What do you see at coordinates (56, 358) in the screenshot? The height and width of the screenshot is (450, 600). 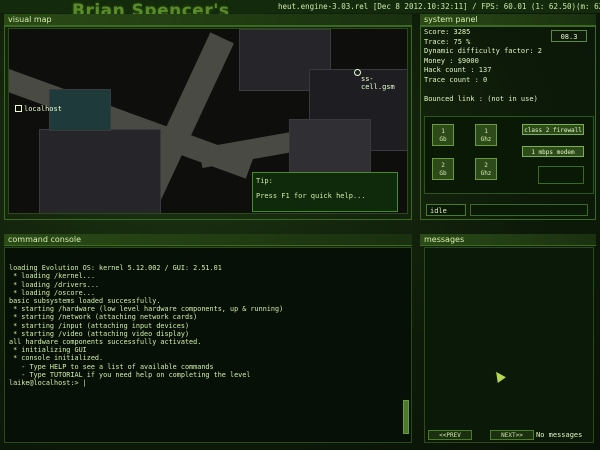 I see `console-line: * console initialized.` at bounding box center [56, 358].